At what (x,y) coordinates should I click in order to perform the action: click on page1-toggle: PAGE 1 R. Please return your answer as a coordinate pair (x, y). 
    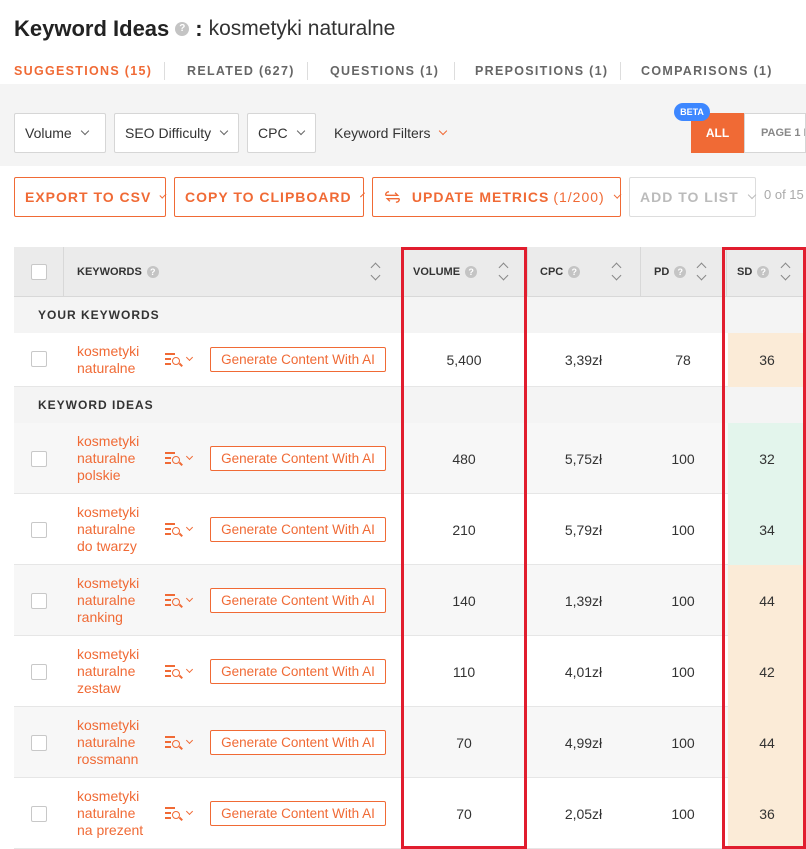
    Looking at the image, I should click on (775, 133).